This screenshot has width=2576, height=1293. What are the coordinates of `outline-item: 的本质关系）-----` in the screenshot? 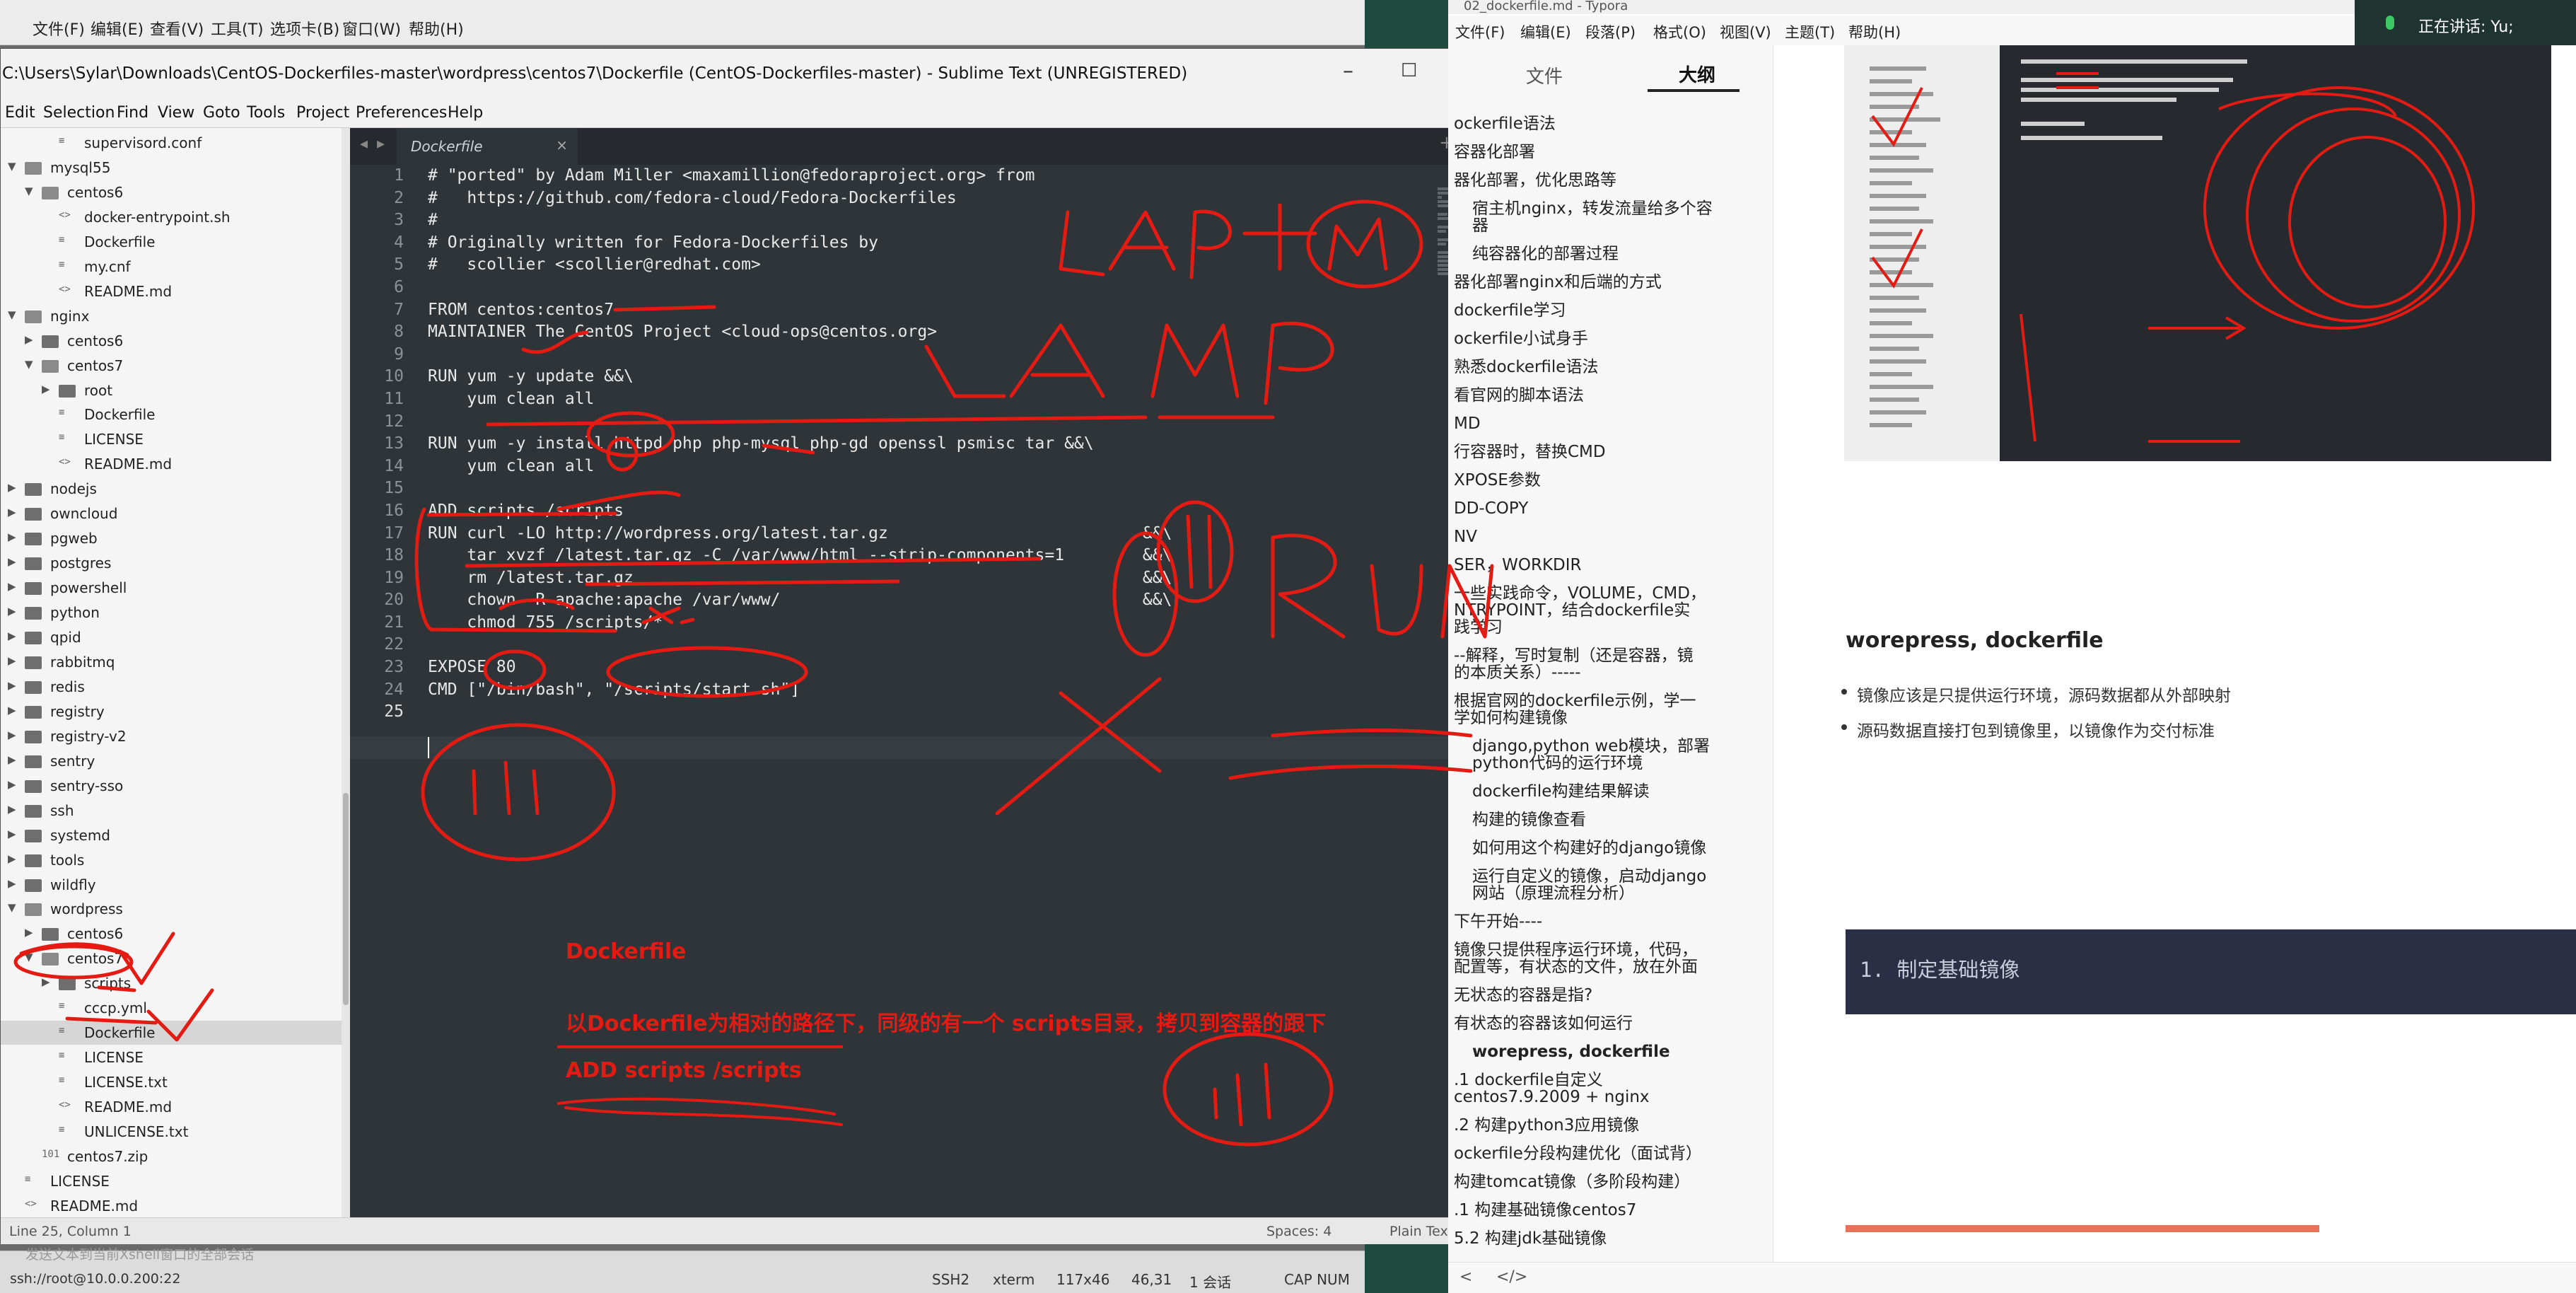 It's located at (1517, 672).